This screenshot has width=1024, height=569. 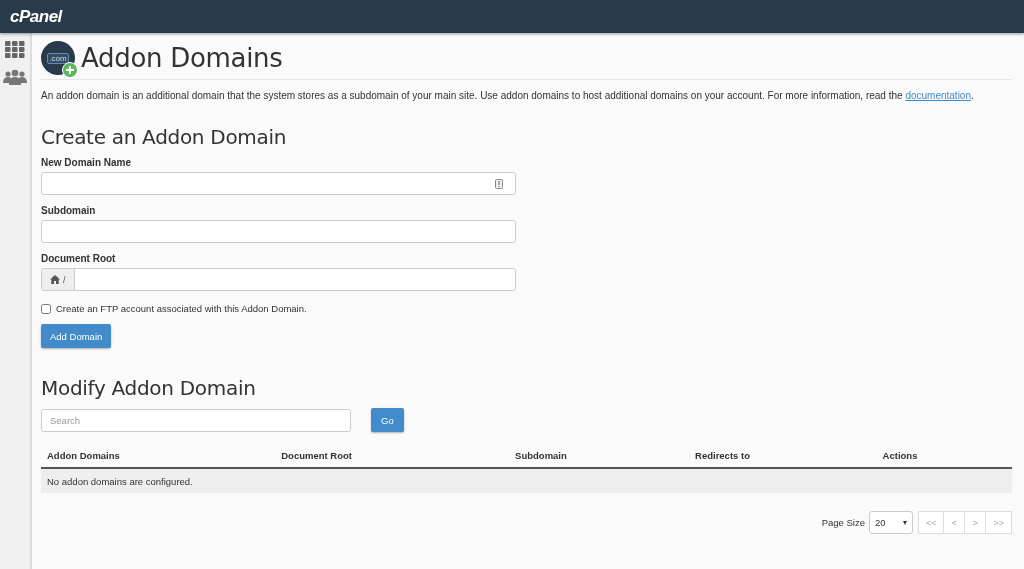 What do you see at coordinates (387, 420) in the screenshot?
I see `go-button: Go` at bounding box center [387, 420].